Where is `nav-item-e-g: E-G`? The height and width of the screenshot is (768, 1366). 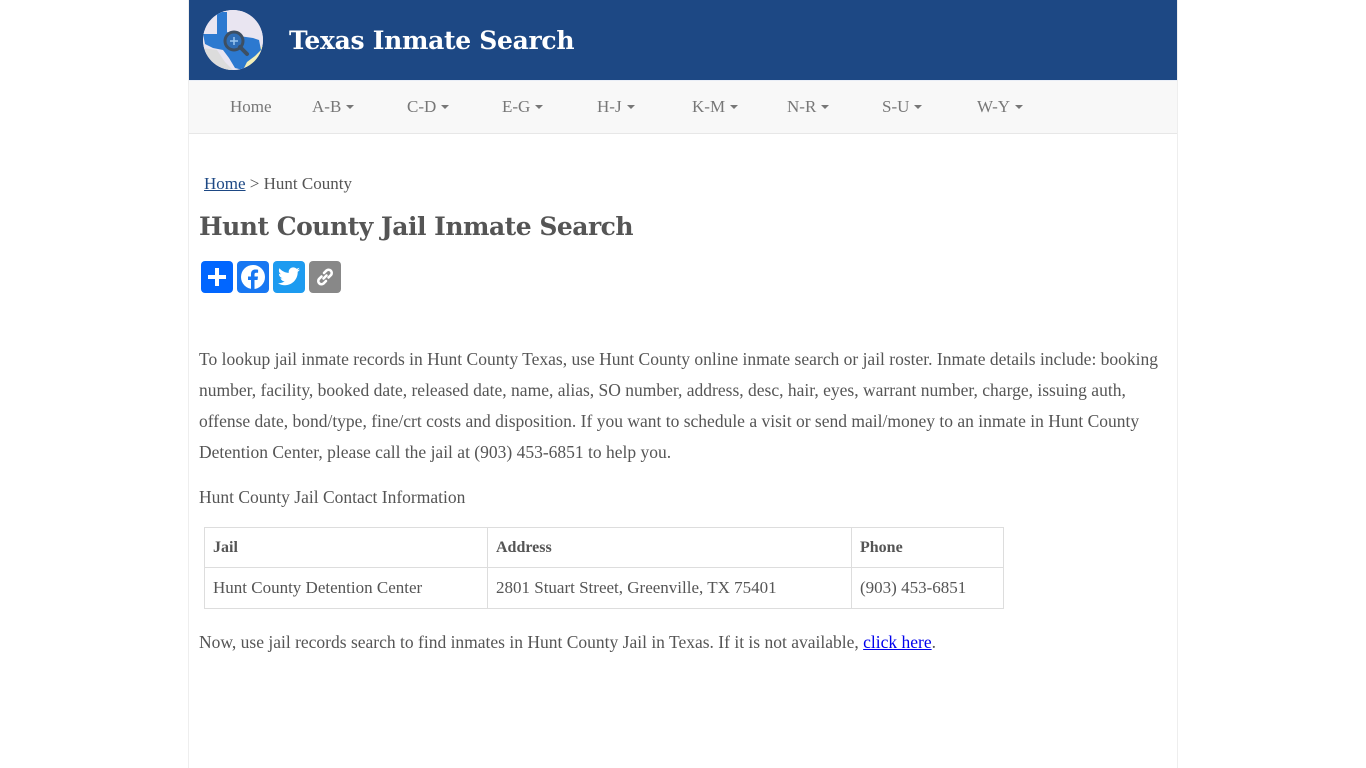 nav-item-e-g: E-G is located at coordinates (549, 107).